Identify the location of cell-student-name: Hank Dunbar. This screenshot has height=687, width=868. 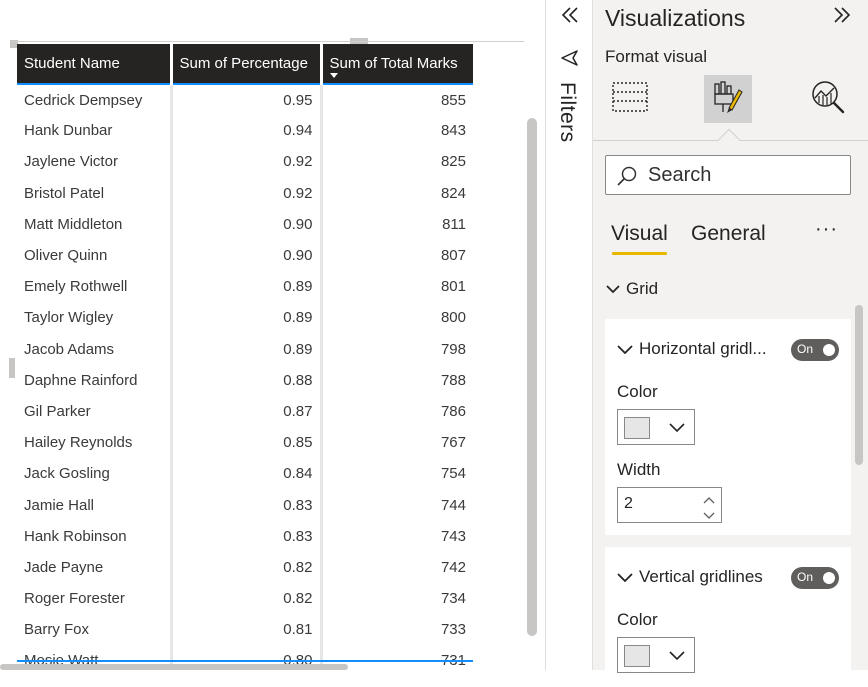
(95, 131).